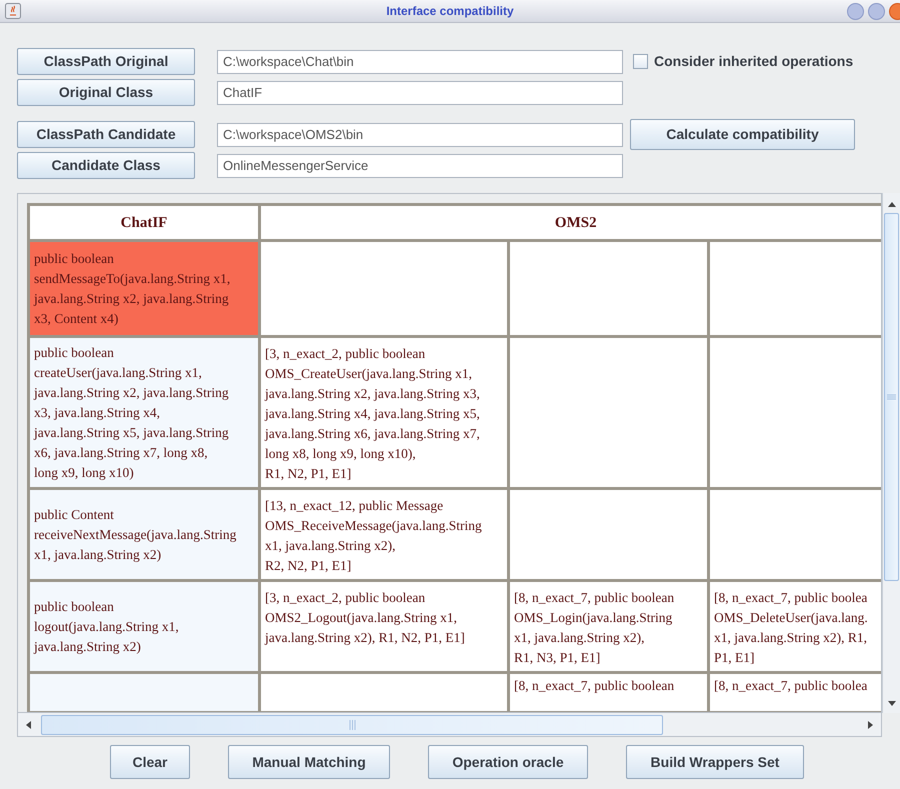 The image size is (900, 789). Describe the element at coordinates (106, 61) in the screenshot. I see `form-button: ClassPath Original` at that location.